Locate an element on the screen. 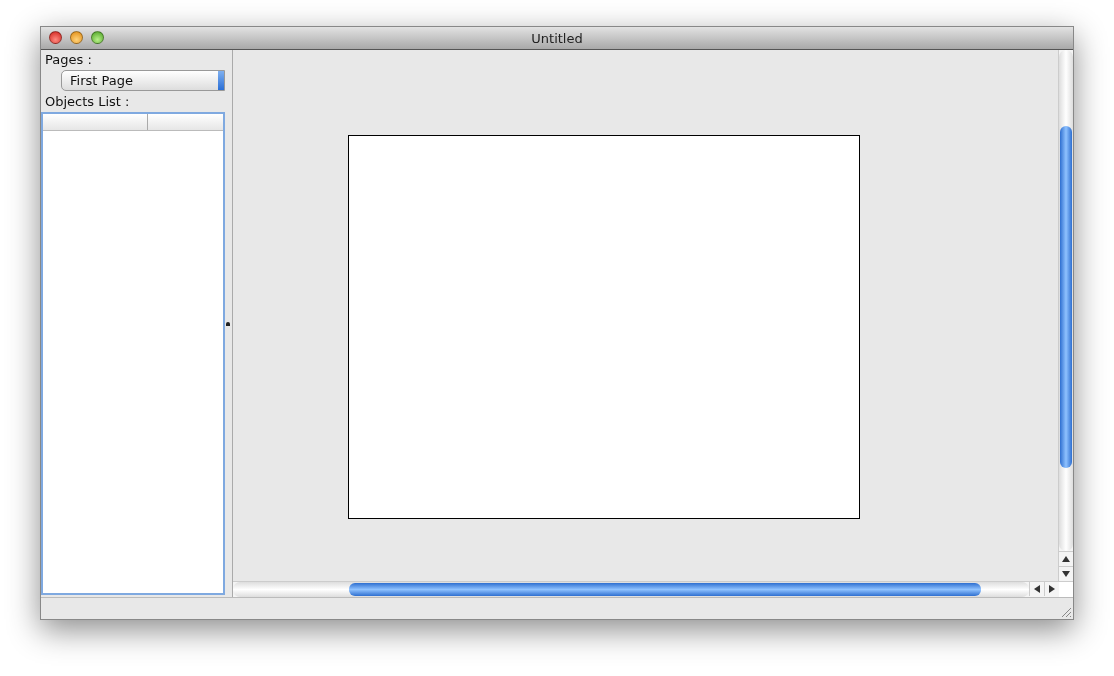 This screenshot has width=1114, height=676. scroll-corner is located at coordinates (1066, 589).